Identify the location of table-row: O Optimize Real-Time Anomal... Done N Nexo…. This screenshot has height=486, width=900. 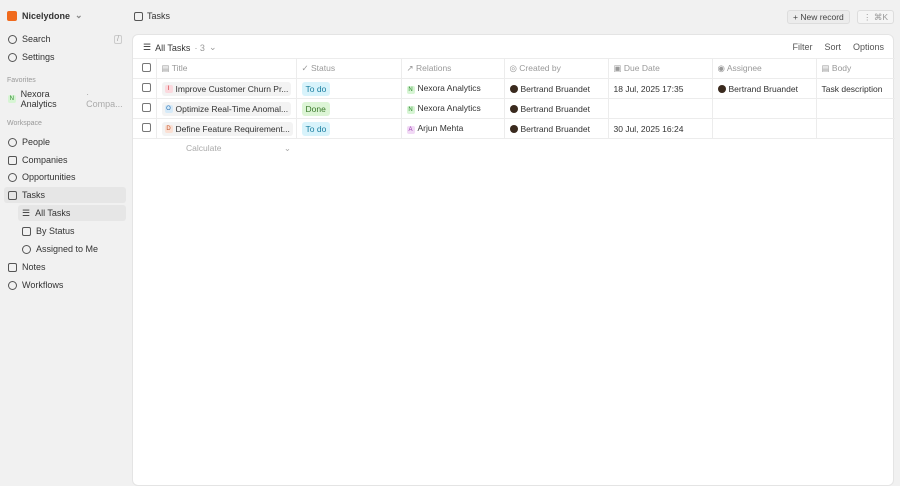
(514, 108).